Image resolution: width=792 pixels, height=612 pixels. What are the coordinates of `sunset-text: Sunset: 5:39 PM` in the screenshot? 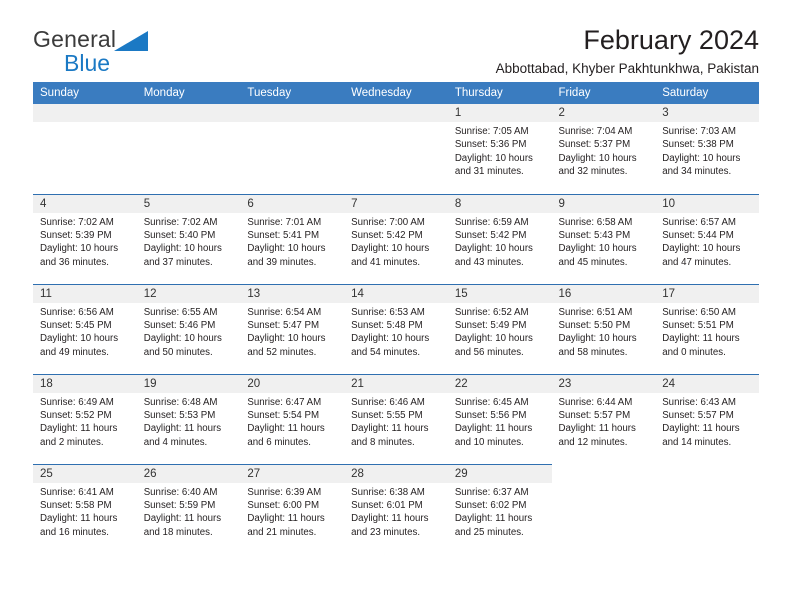 It's located at (76, 235).